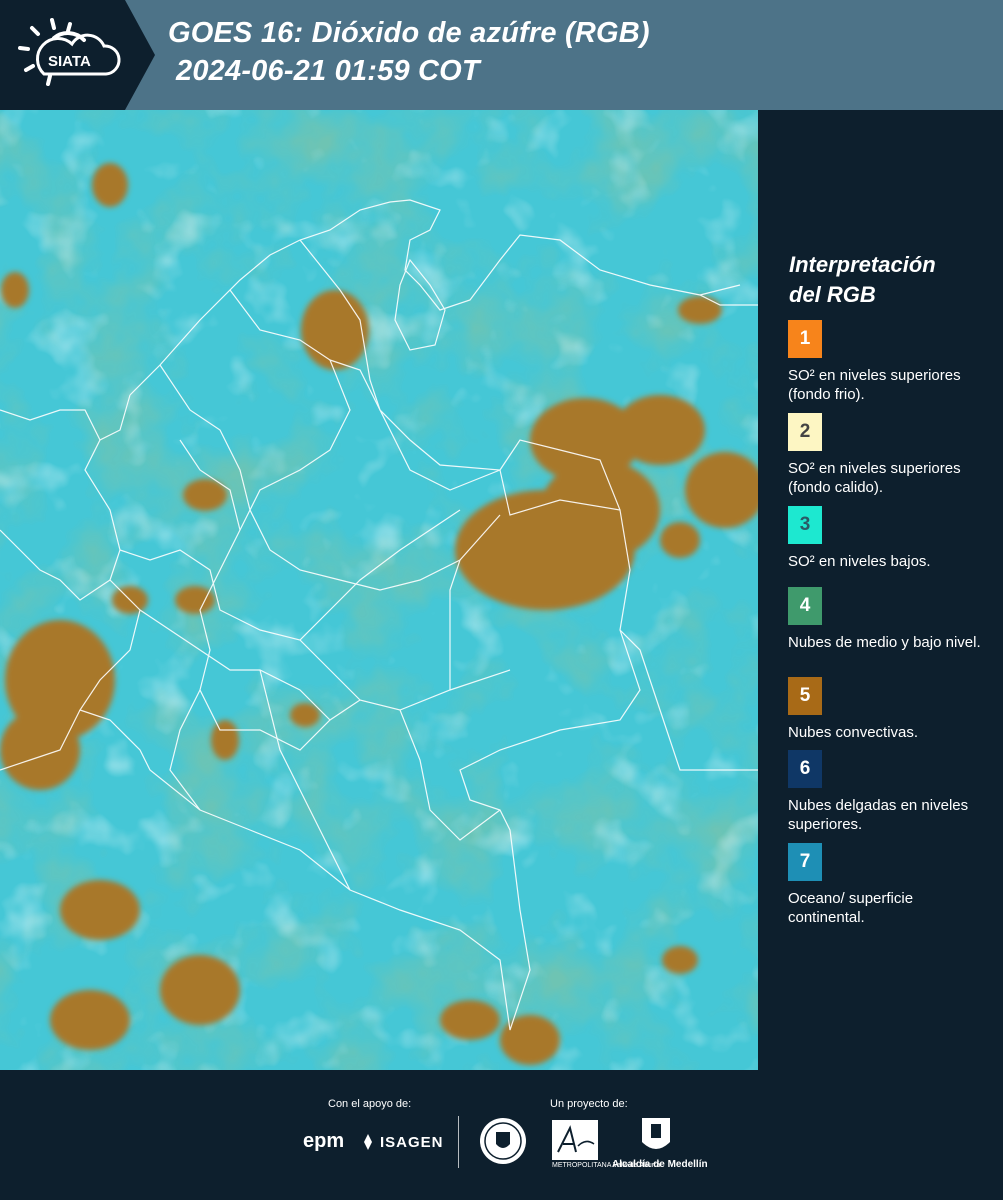  I want to click on legend-label: Nubes de medio y bajo nivel., so click(884, 642).